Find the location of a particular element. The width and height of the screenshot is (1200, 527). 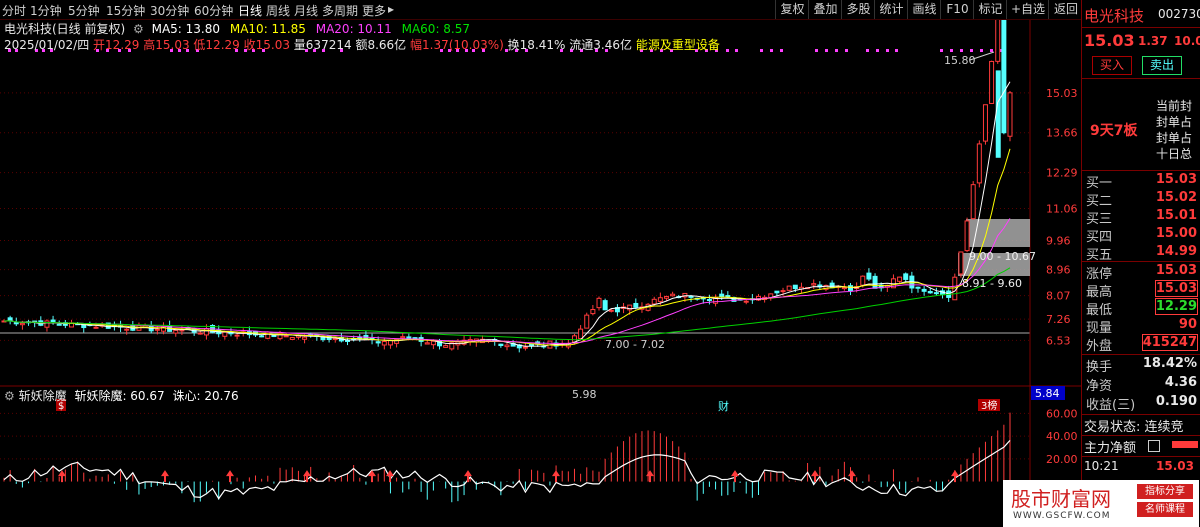

chart-title: 电光科技(日线 前复权) is located at coordinates (65, 29).